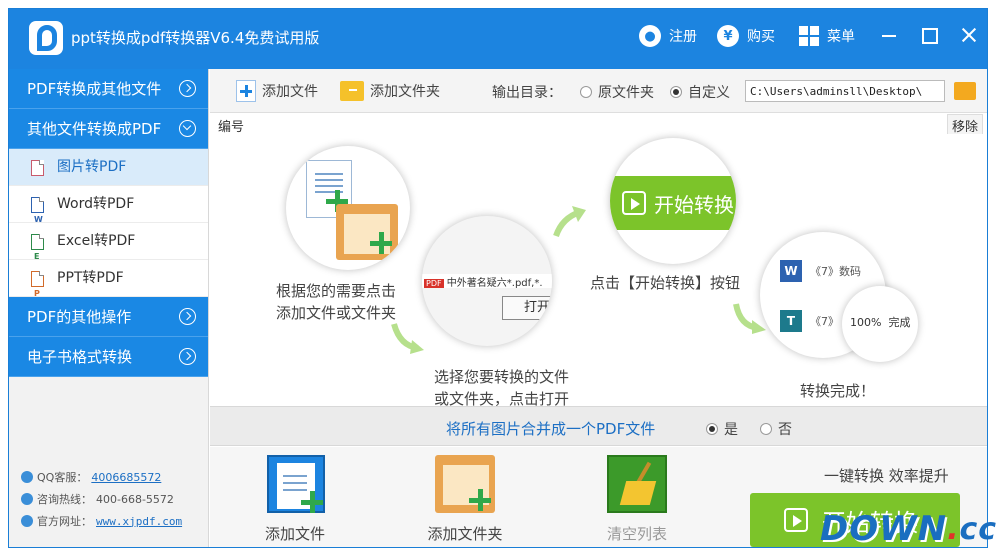 The width and height of the screenshot is (996, 556). What do you see at coordinates (498, 39) in the screenshot?
I see `title-bar: ppt转换成pdf转换器V6.4免费试用版 ● 注册 ¥ 购买 菜单` at bounding box center [498, 39].